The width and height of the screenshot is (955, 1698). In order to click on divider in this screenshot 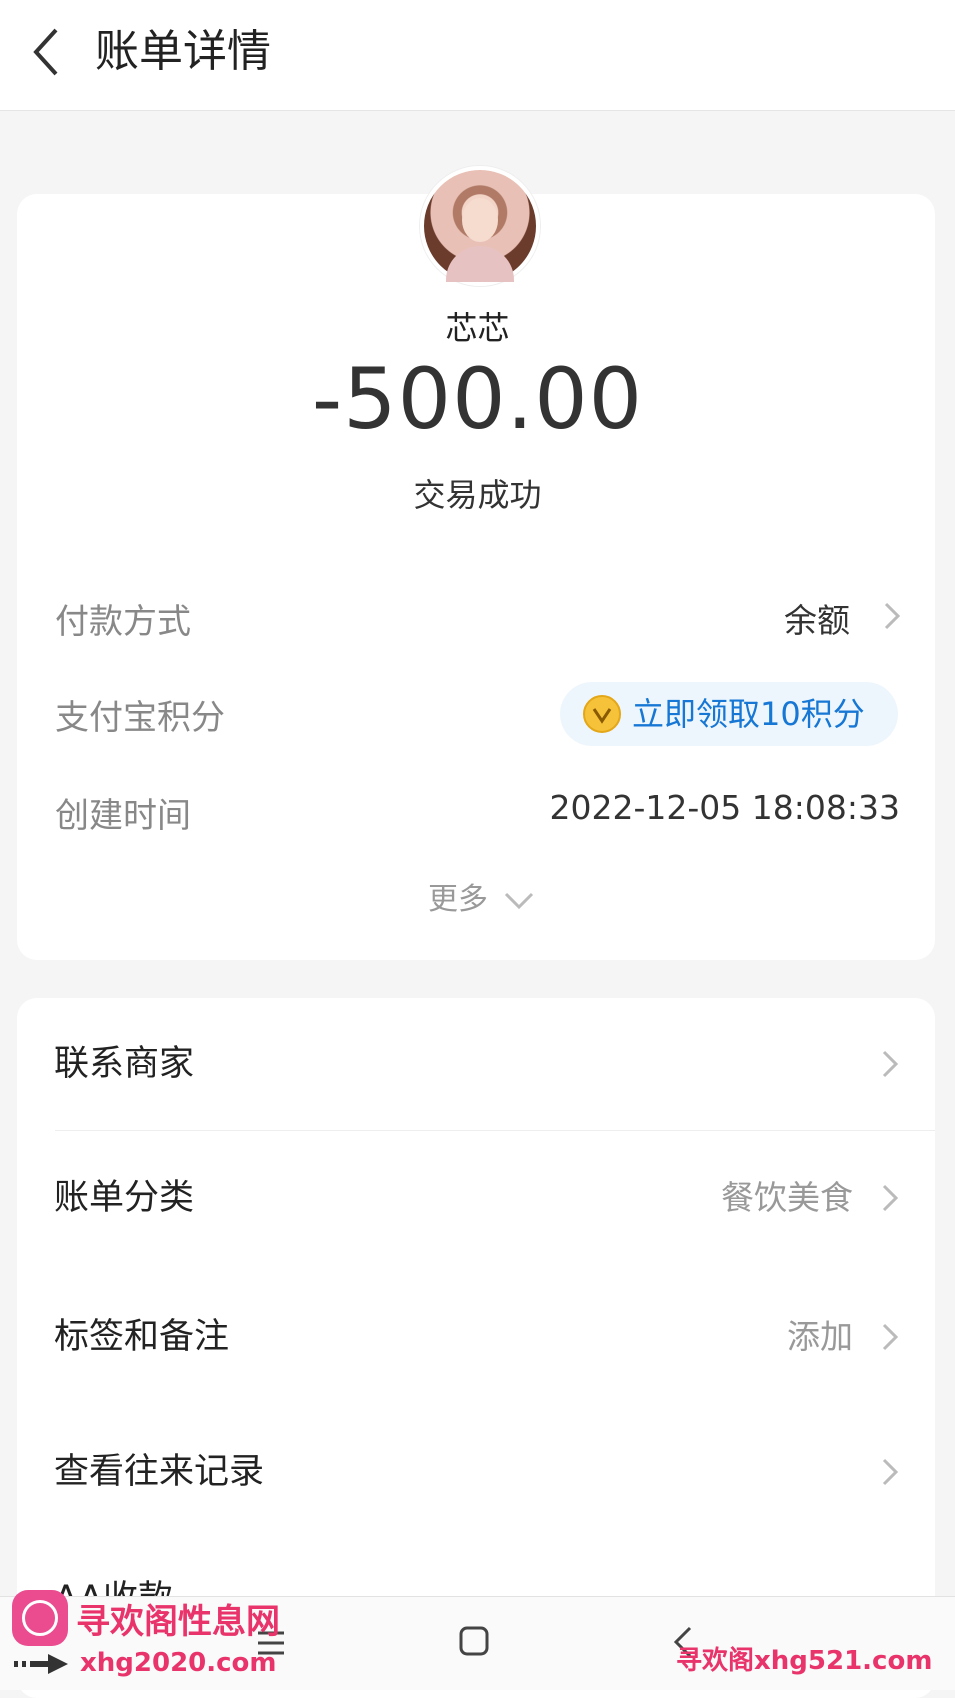, I will do `click(495, 1130)`.